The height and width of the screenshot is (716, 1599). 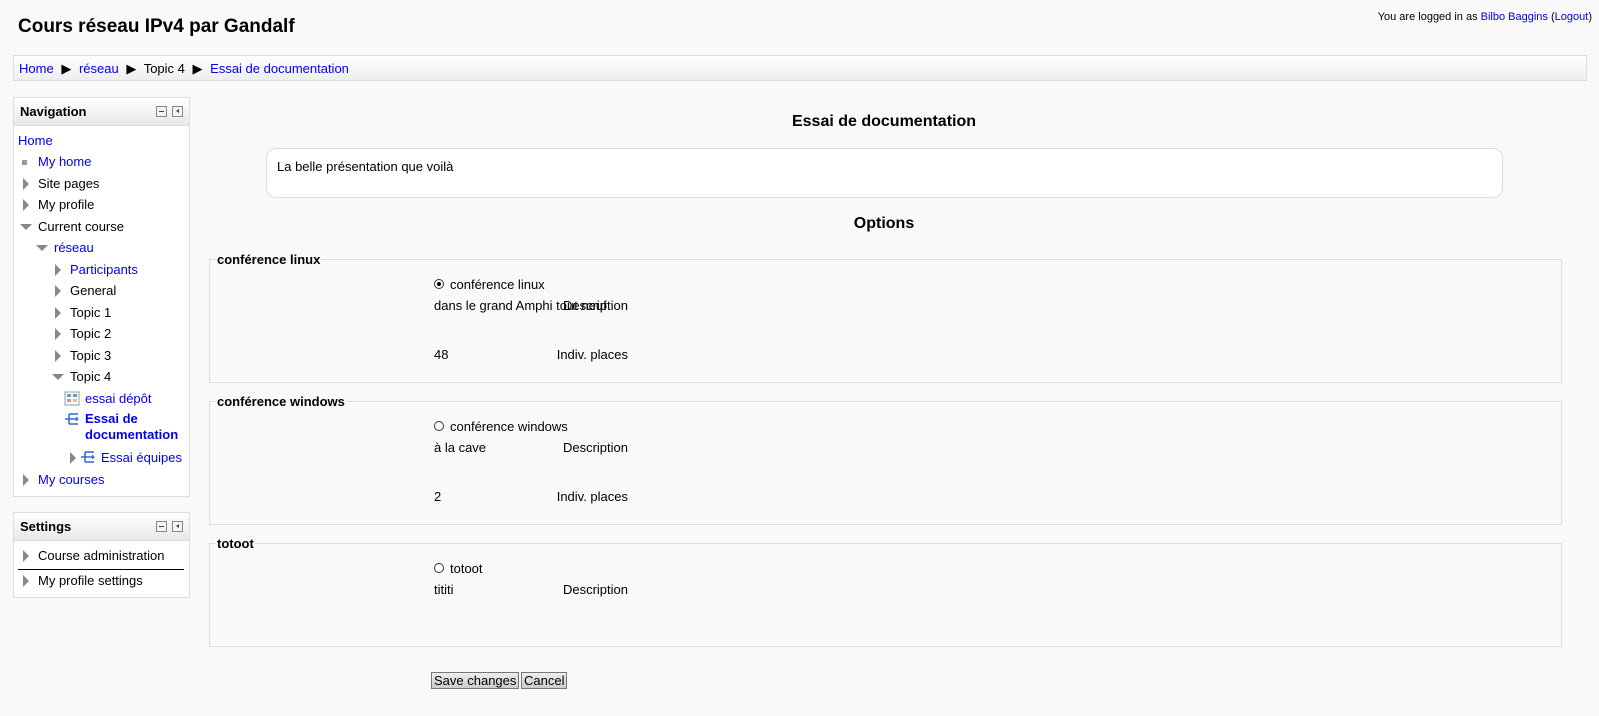 I want to click on description-value: dans le grand Amphi tout neuf, so click(x=520, y=305).